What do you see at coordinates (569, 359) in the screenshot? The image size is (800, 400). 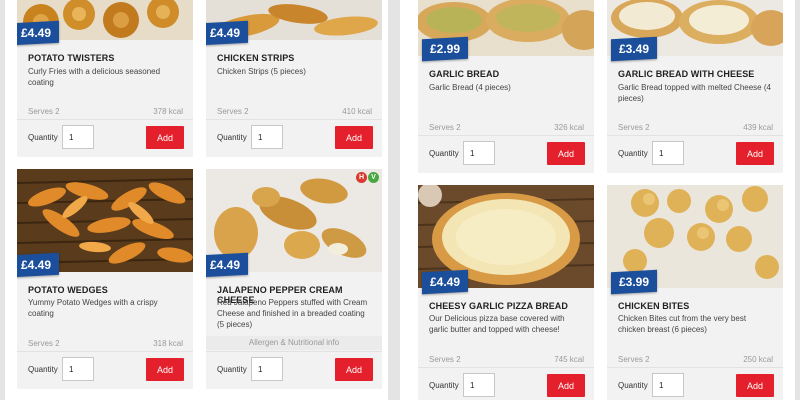 I see `kcal-label: 745 kcal` at bounding box center [569, 359].